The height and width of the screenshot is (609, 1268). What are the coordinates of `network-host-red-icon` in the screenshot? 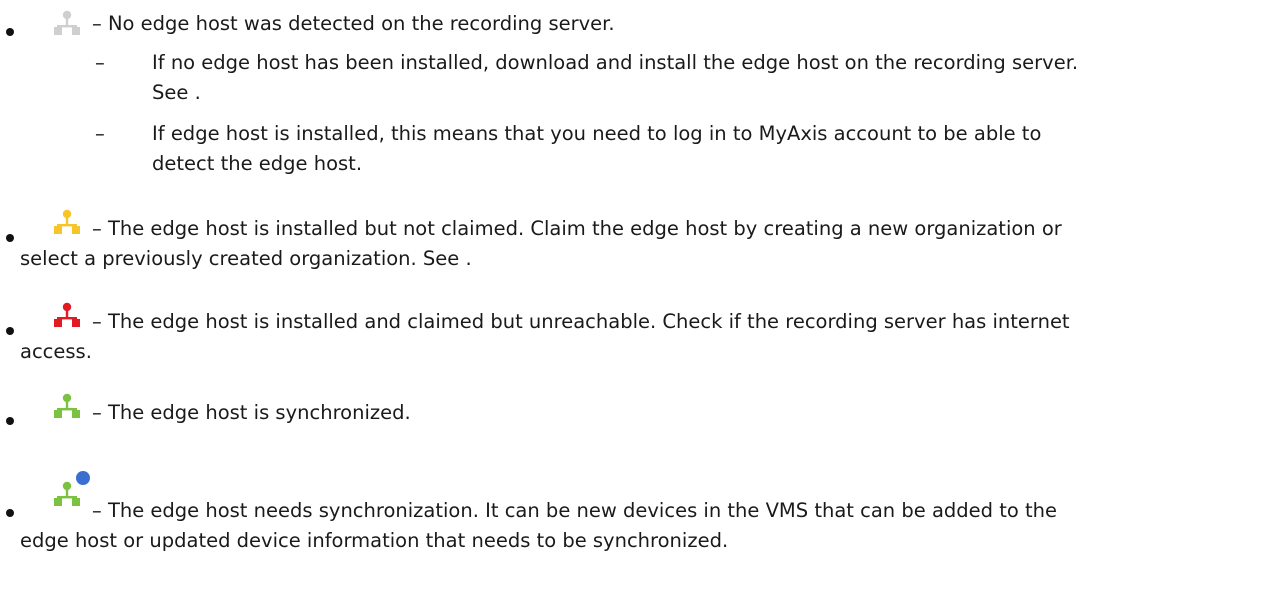 It's located at (67, 314).